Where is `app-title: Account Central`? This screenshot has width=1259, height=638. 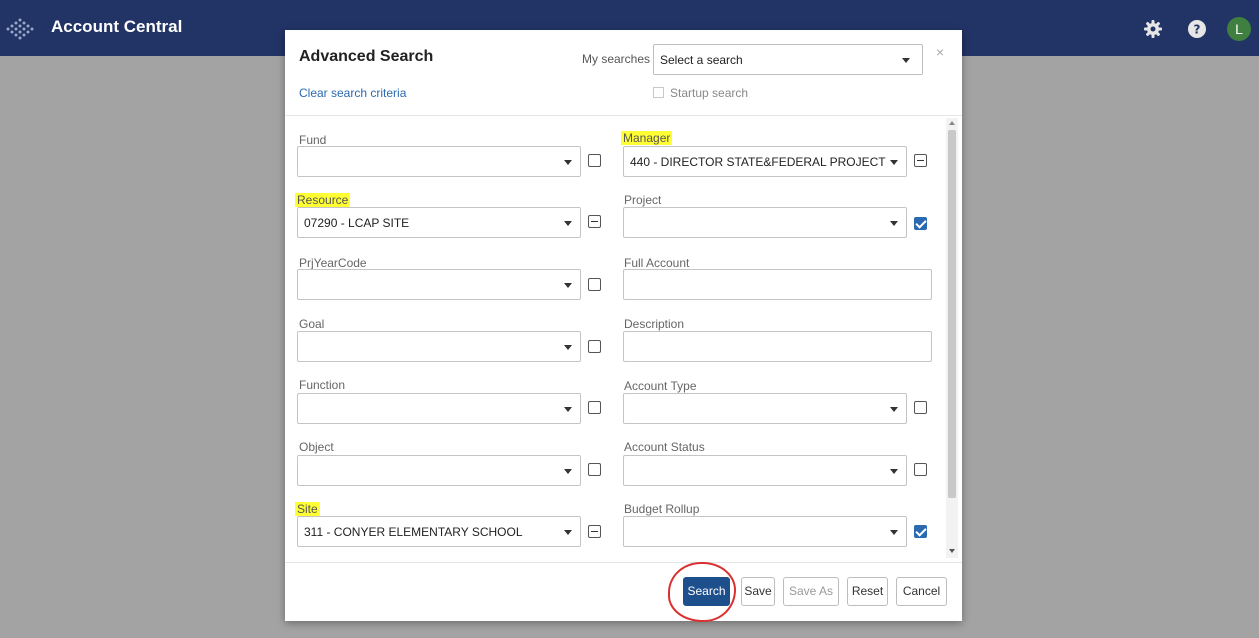 app-title: Account Central is located at coordinates (117, 26).